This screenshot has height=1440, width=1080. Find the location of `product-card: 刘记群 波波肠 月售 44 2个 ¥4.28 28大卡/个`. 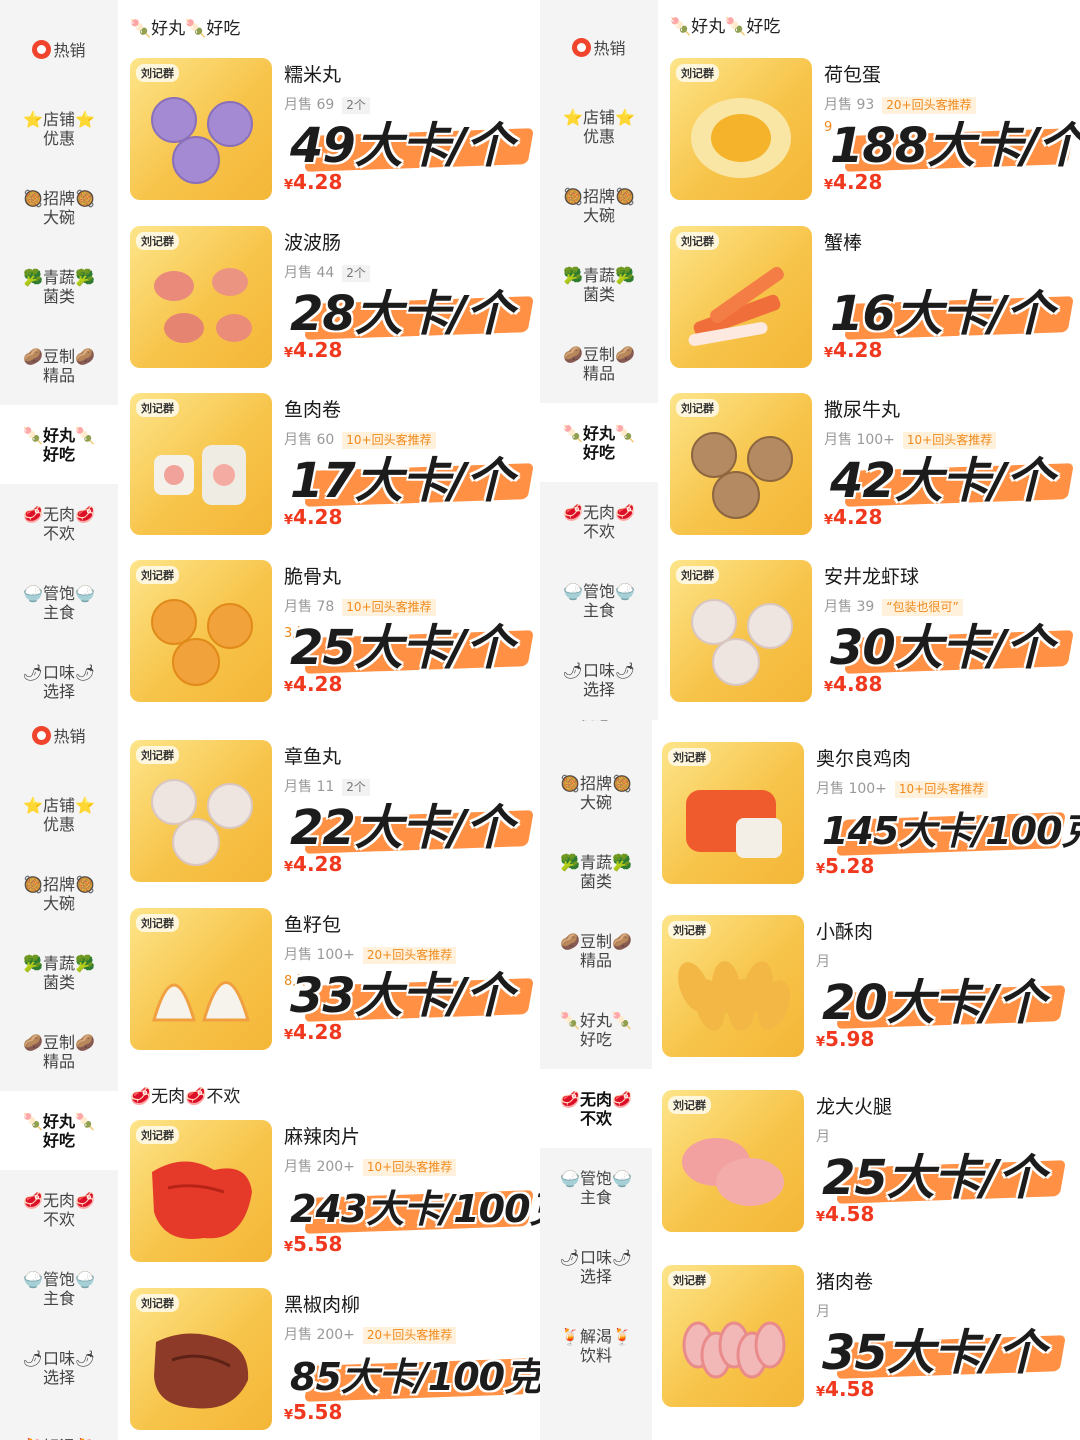

product-card: 刘记群 波波肠 月售 44 2个 ¥4.28 28大卡/个 is located at coordinates (330, 302).